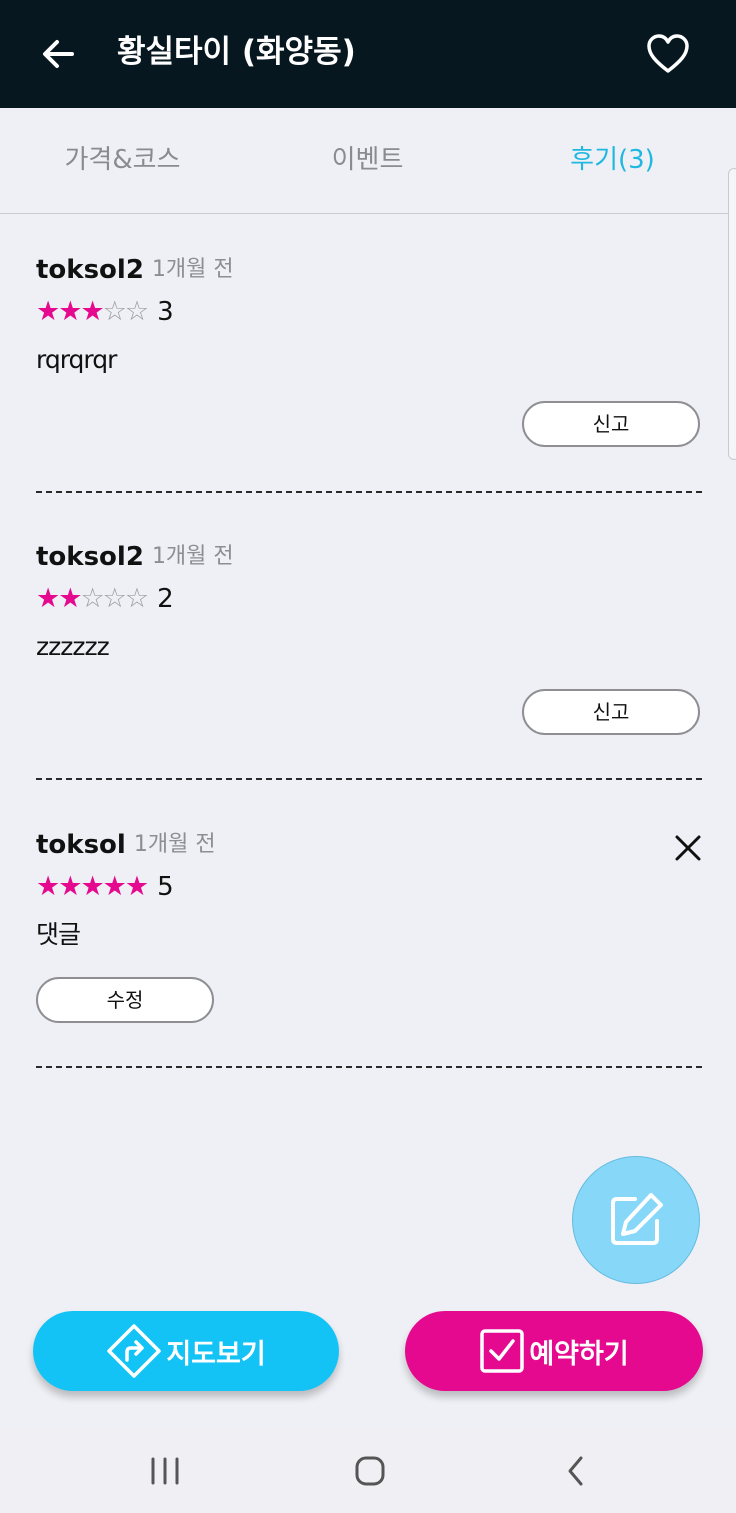  I want to click on home-button, so click(370, 1471).